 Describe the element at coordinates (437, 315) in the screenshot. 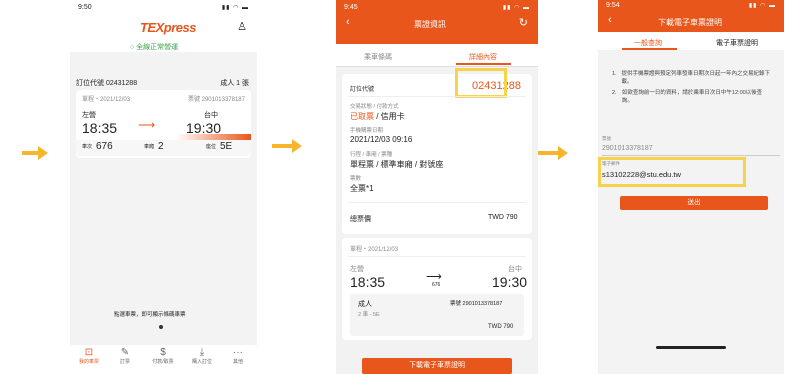

I see `passenger-box: 成人 票號 2901013378187 2 車 - 5E TWD 790` at that location.